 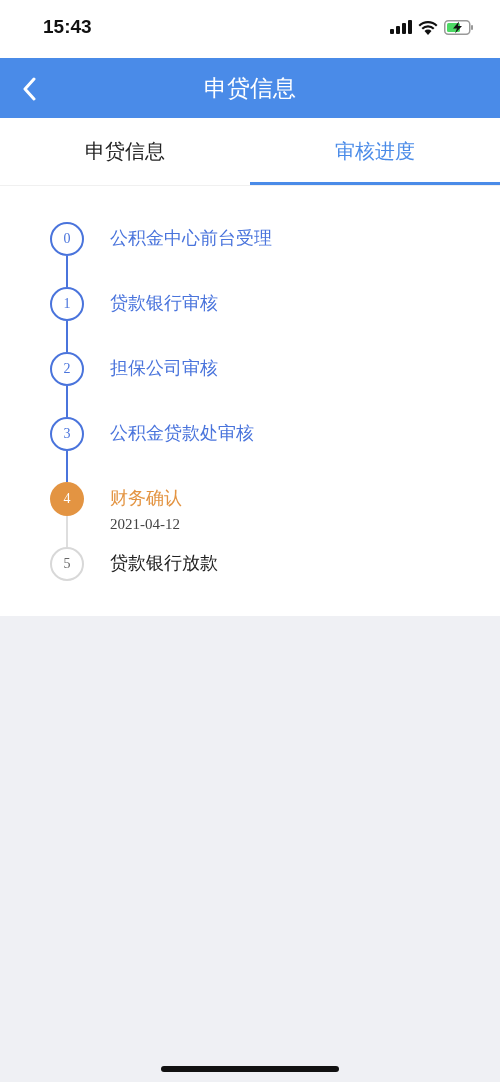 What do you see at coordinates (191, 238) in the screenshot?
I see `step-label: 公积金中心前台受理` at bounding box center [191, 238].